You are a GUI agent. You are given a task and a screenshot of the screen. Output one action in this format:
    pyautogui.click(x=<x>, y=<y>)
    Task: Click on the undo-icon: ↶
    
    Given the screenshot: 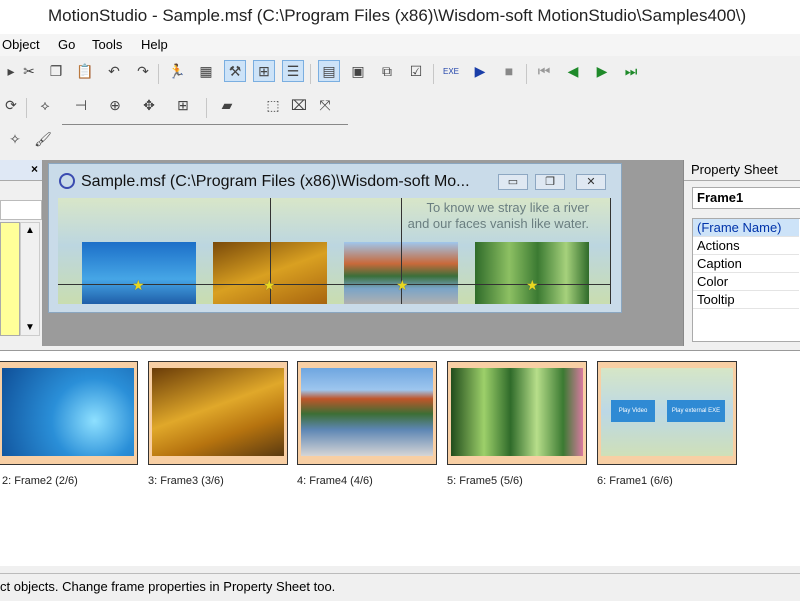 What is the action you would take?
    pyautogui.click(x=114, y=71)
    